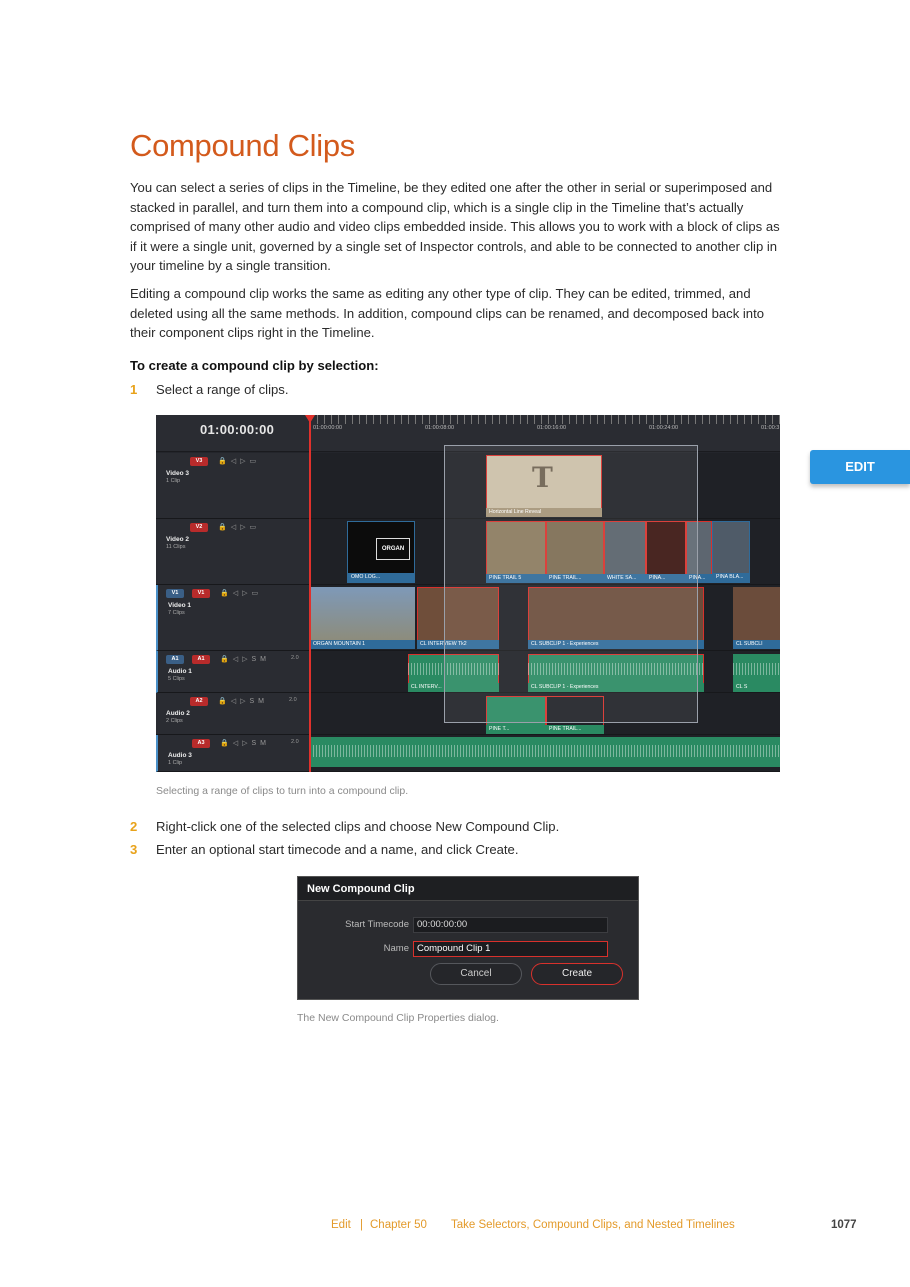 This screenshot has height=1287, width=910. I want to click on audio-clip: CL S, so click(756, 673).